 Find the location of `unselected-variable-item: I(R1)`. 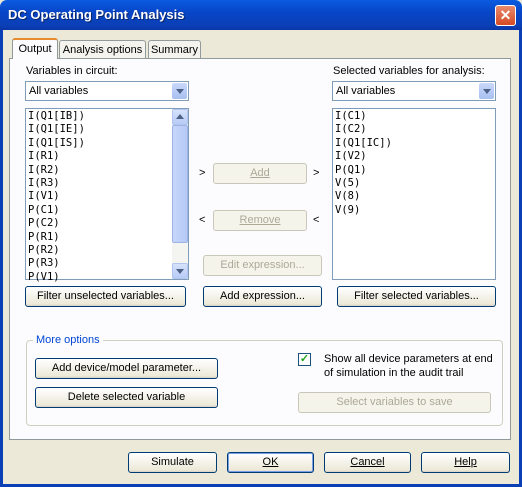

unselected-variable-item: I(R1) is located at coordinates (99, 156).